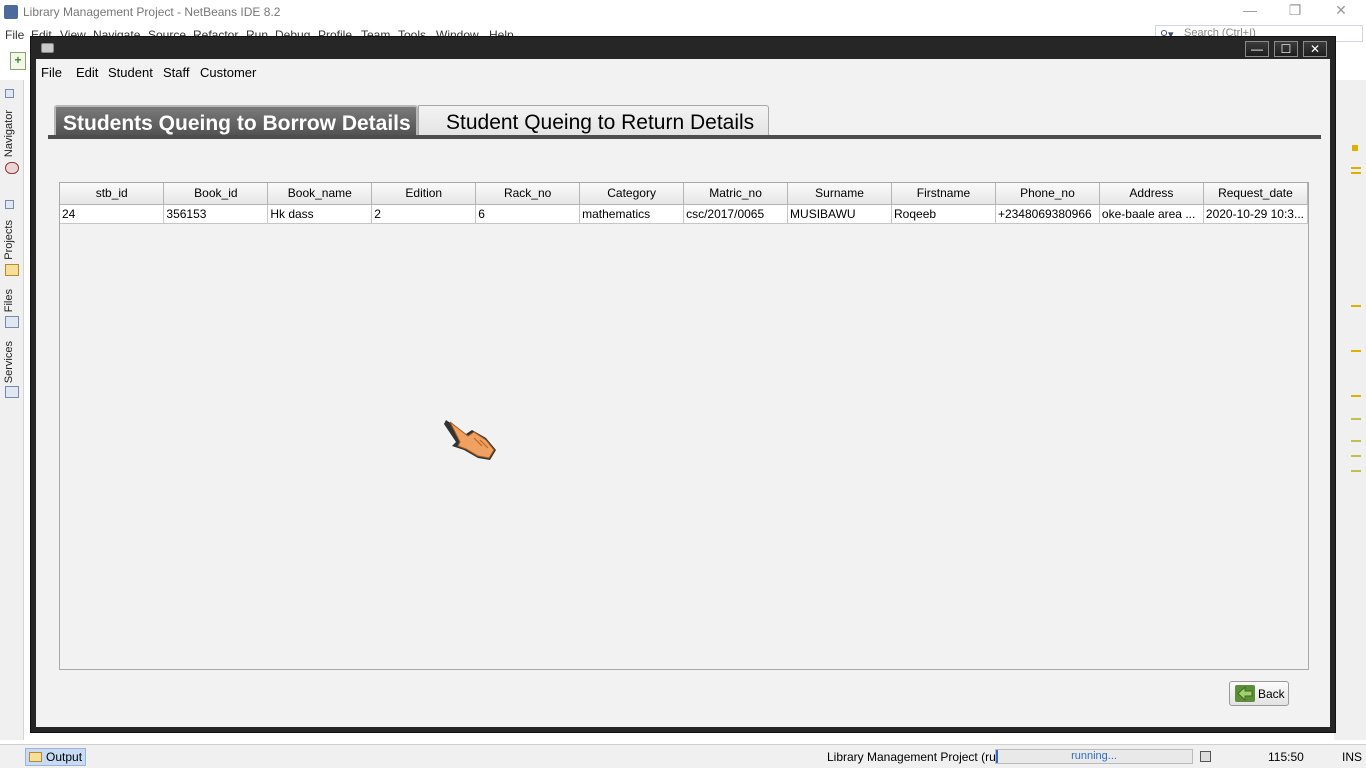  What do you see at coordinates (1352, 757) in the screenshot?
I see `insert-mode: INS` at bounding box center [1352, 757].